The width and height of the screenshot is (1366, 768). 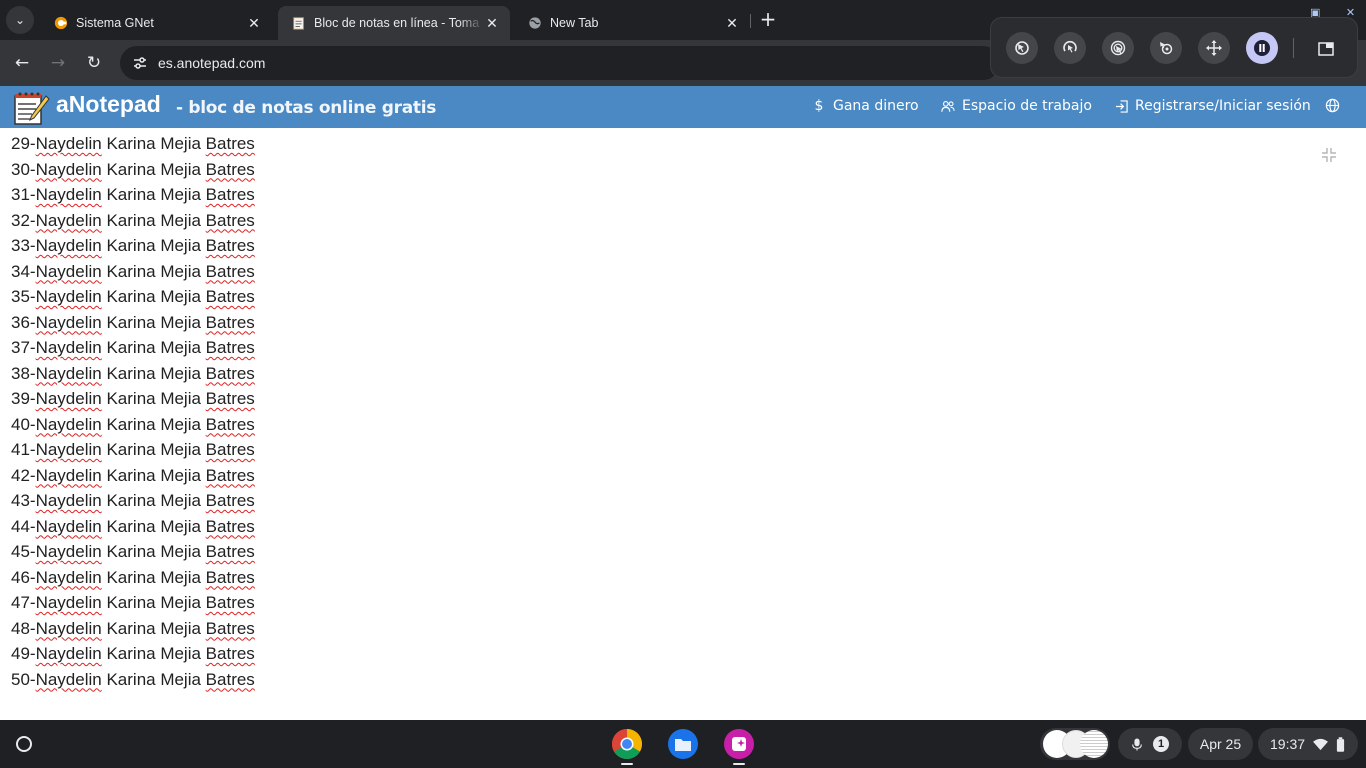 I want to click on note-line: 43-Naydelin Karina Mejia Batres, so click(x=133, y=501).